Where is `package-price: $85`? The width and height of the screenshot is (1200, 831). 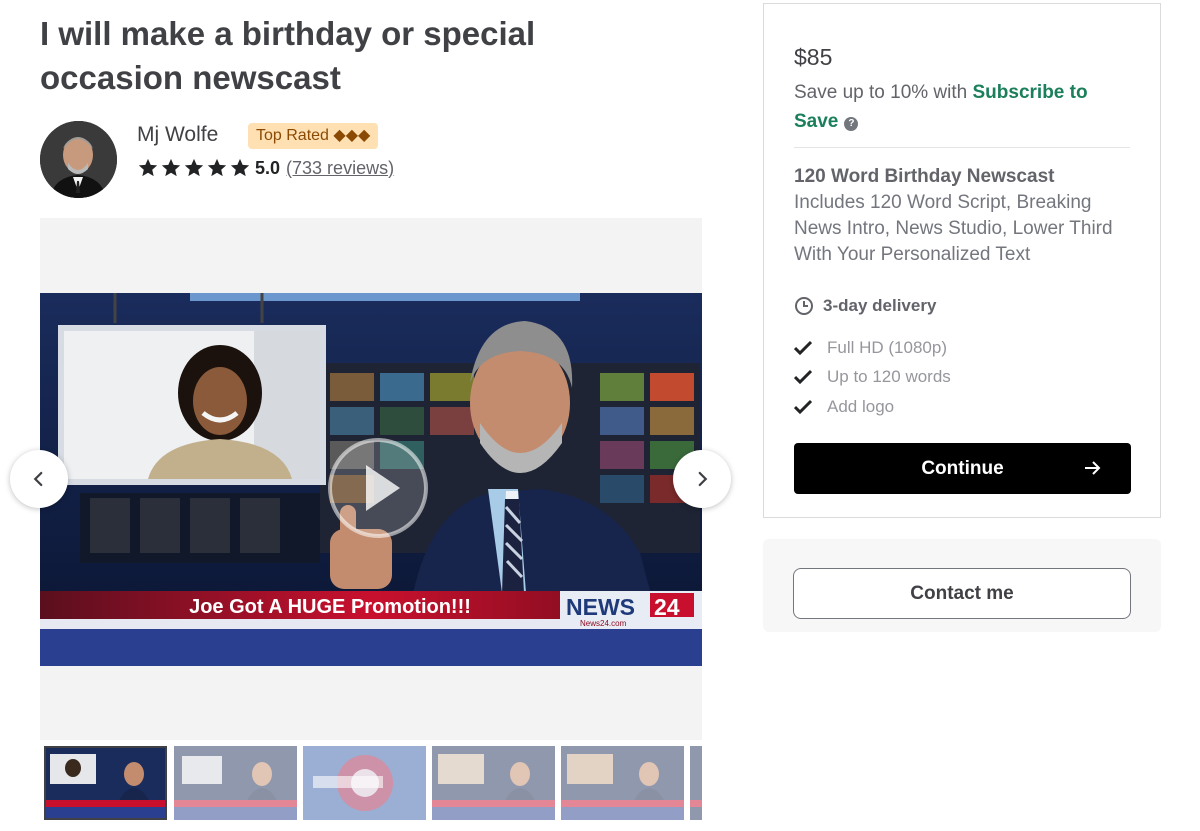
package-price: $85 is located at coordinates (813, 57).